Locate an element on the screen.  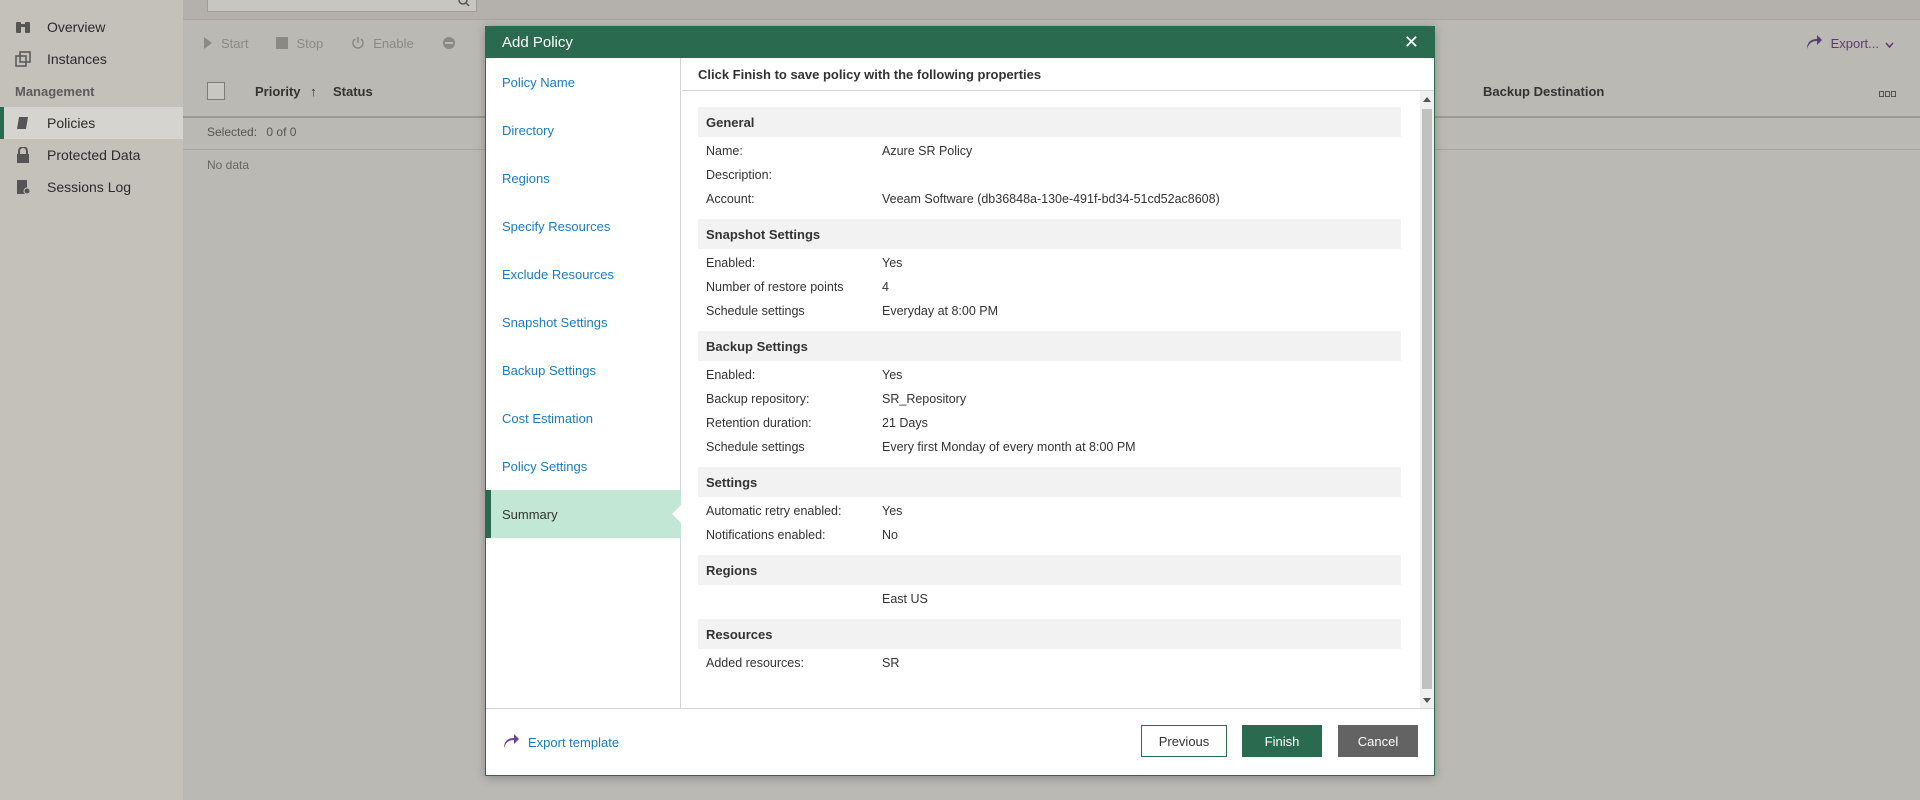
log-icon is located at coordinates (23, 187).